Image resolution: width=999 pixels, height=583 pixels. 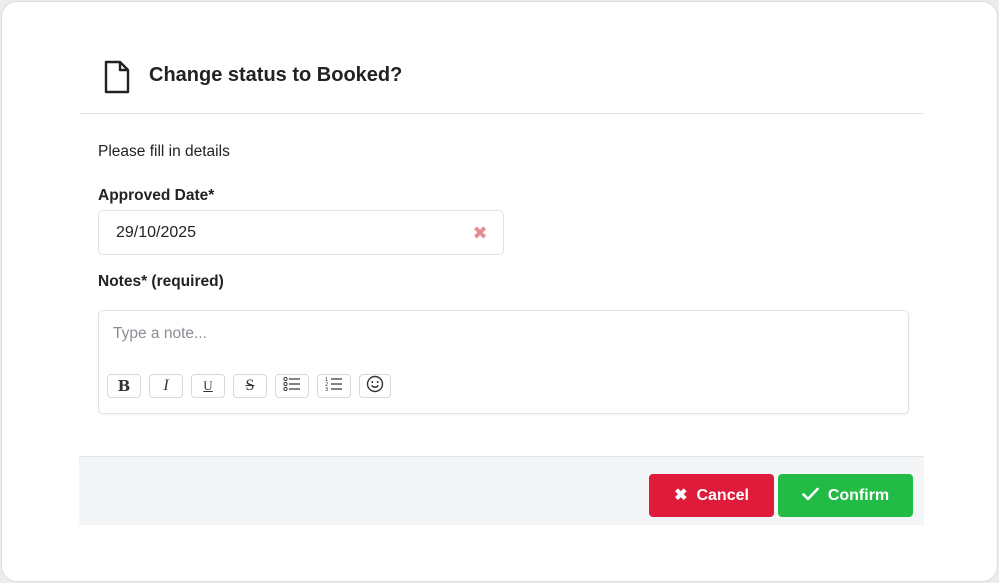 I want to click on strikethrough-icon: S, so click(x=250, y=385).